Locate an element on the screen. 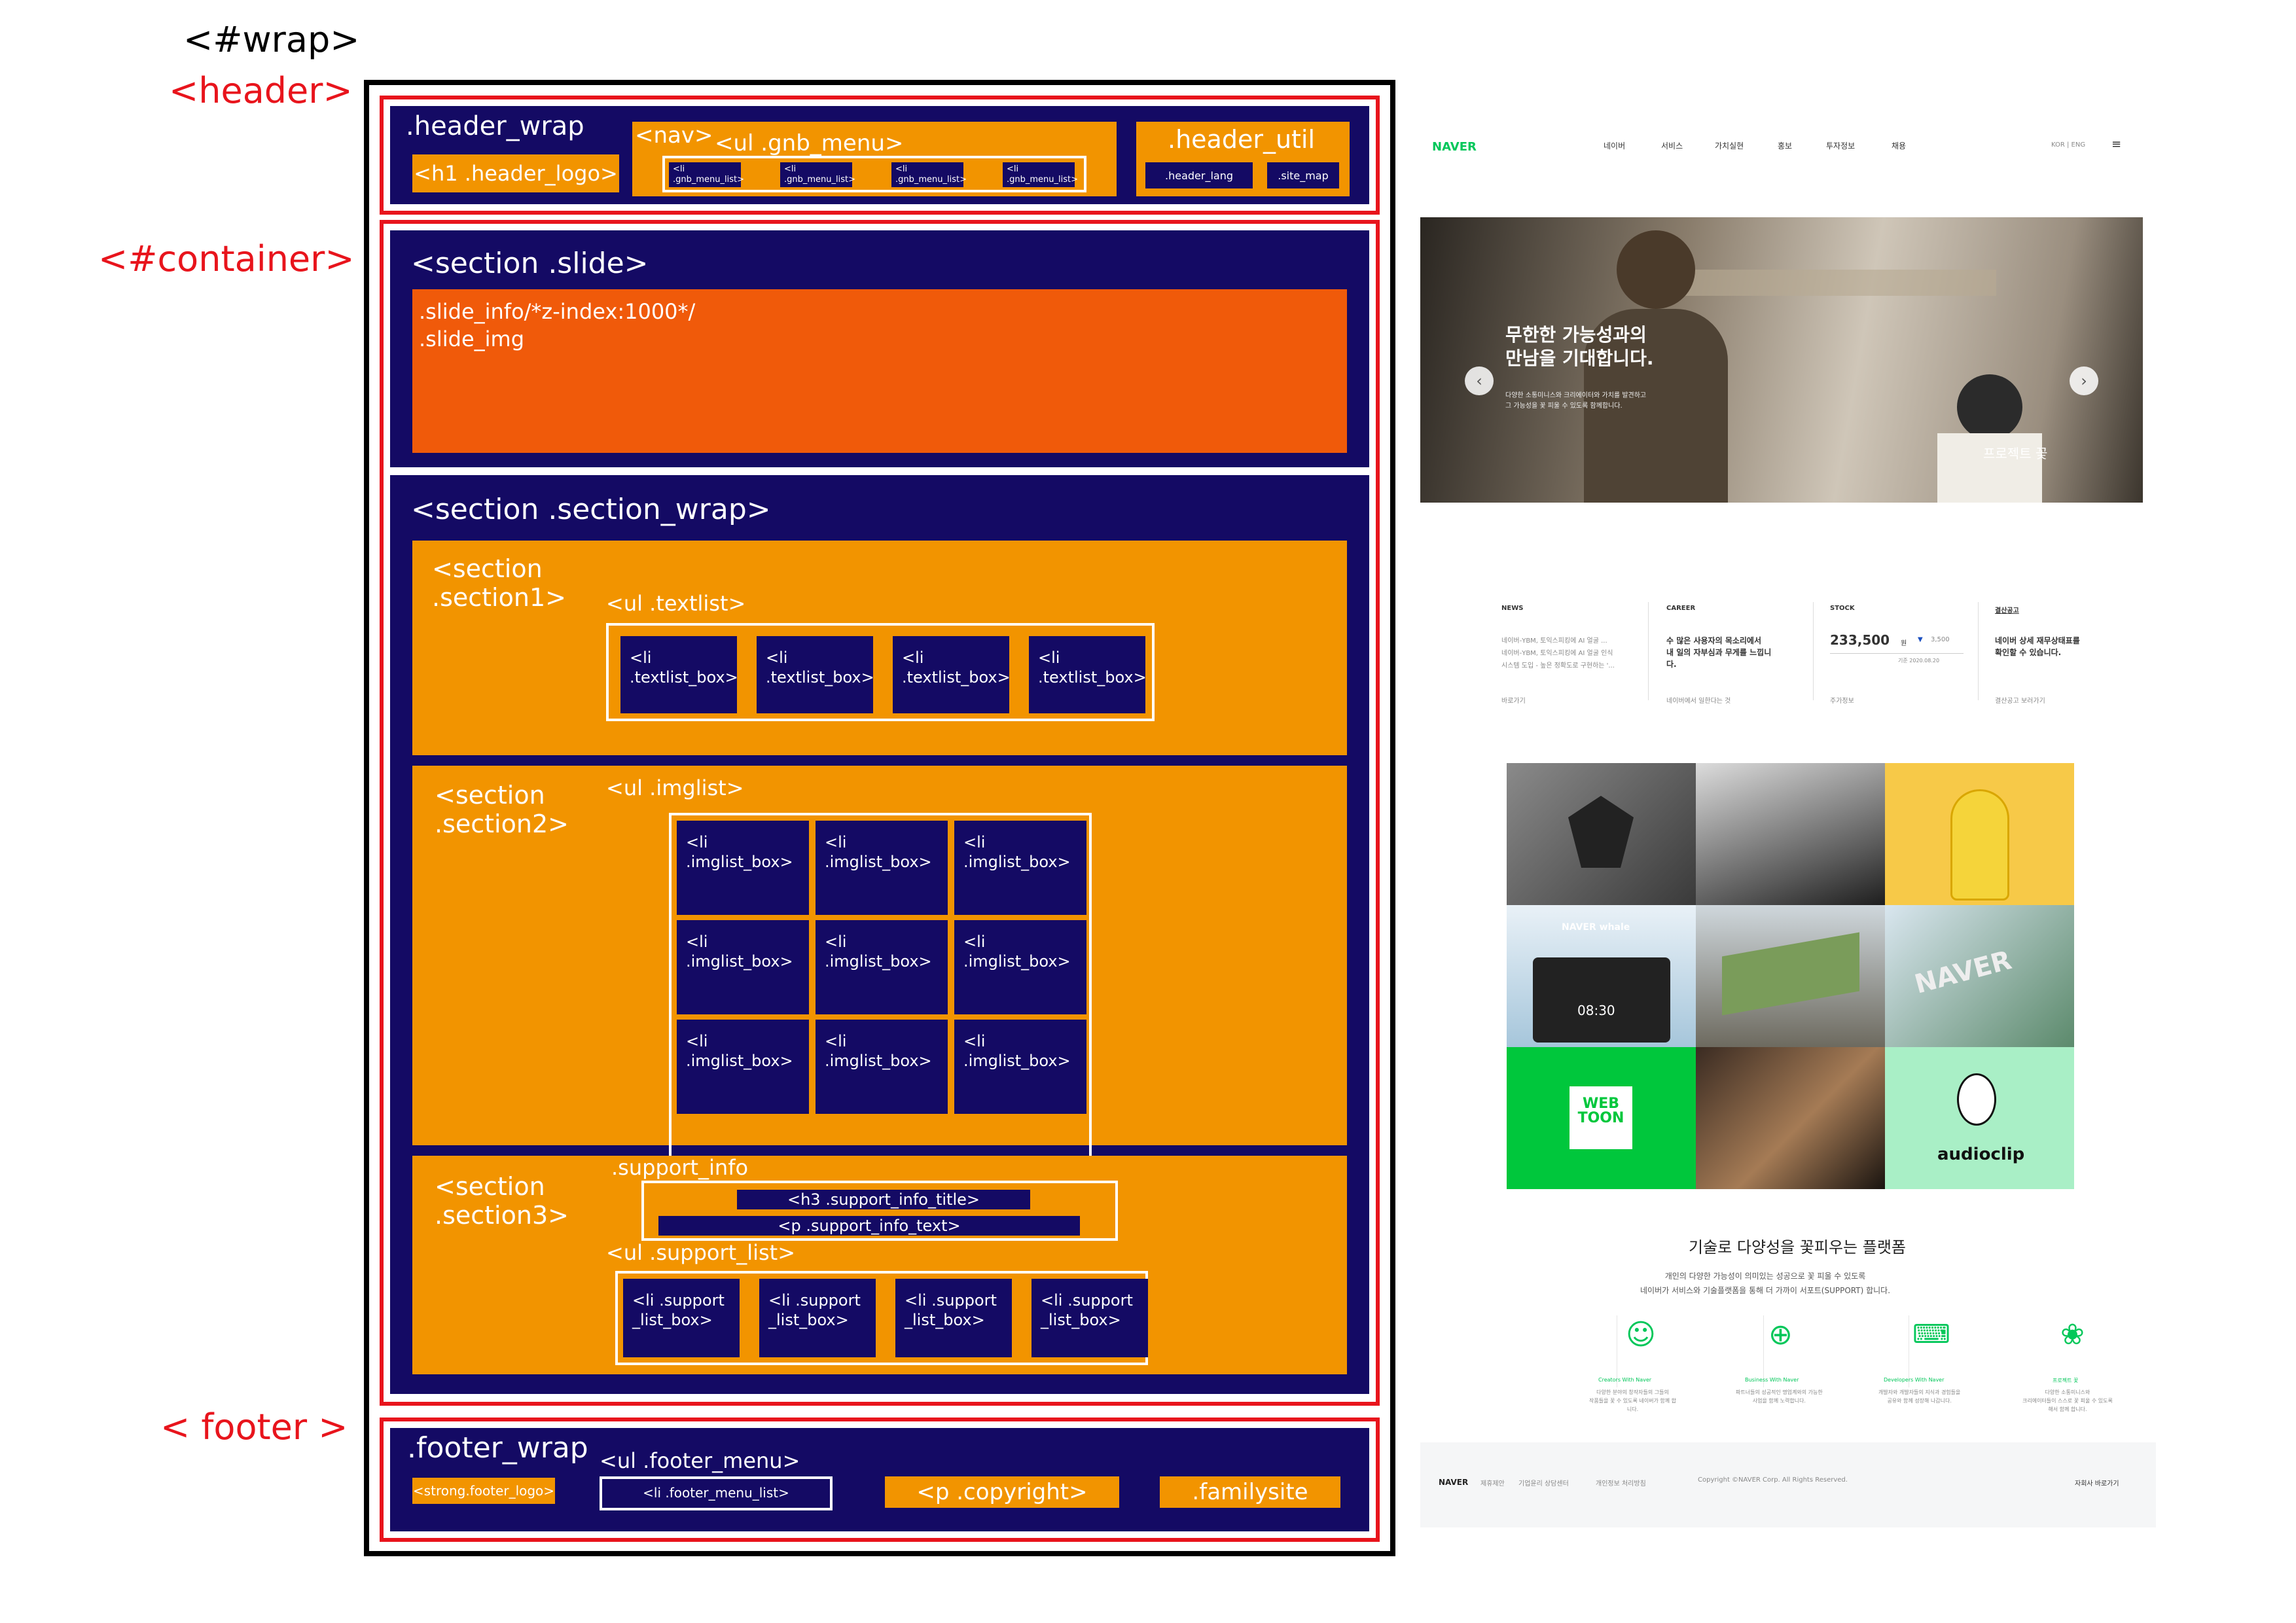 This screenshot has height=1623, width=2296. notice-text: 네이버 상세 재무상태표를 확인할 수 있습니다. is located at coordinates (2037, 646).